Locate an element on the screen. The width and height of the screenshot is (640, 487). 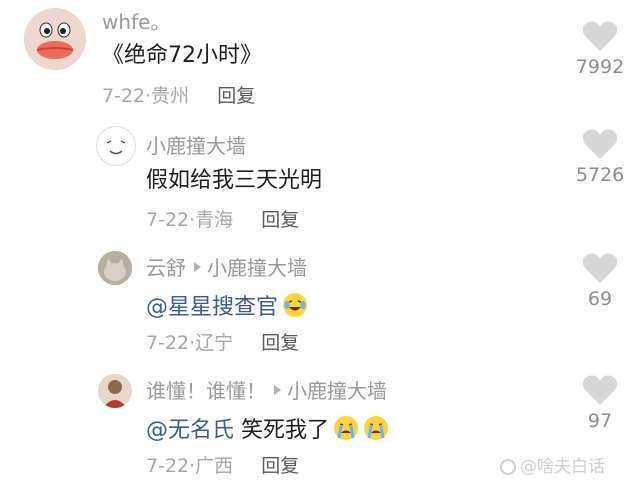
comment-author-line: 云舒 小鹿撞大墙 is located at coordinates (226, 268).